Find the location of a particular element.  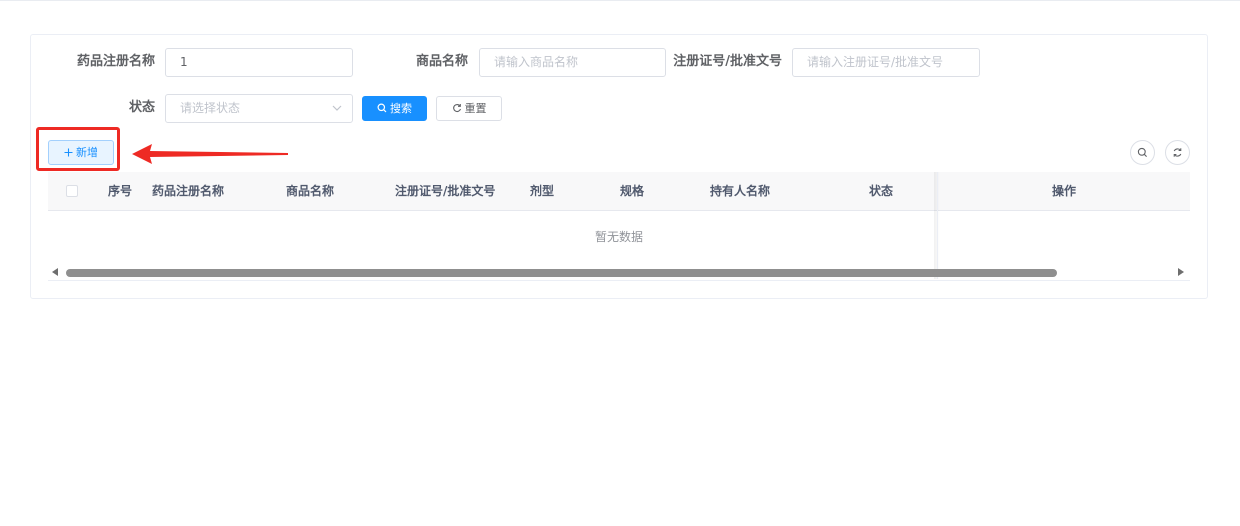

empty-state-text: 暂无数据 is located at coordinates (618, 237).